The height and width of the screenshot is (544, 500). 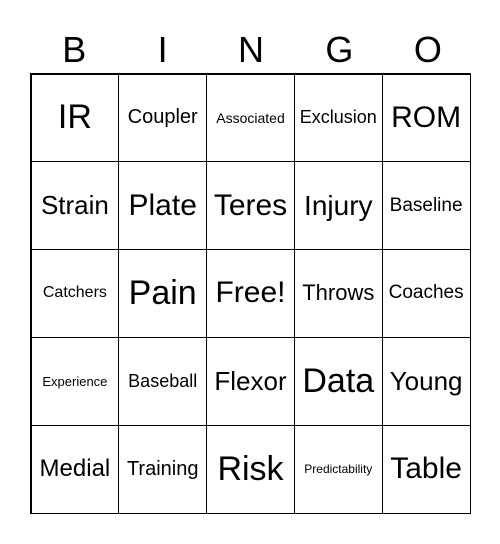 I want to click on bingo-cell: Injury, so click(x=338, y=206).